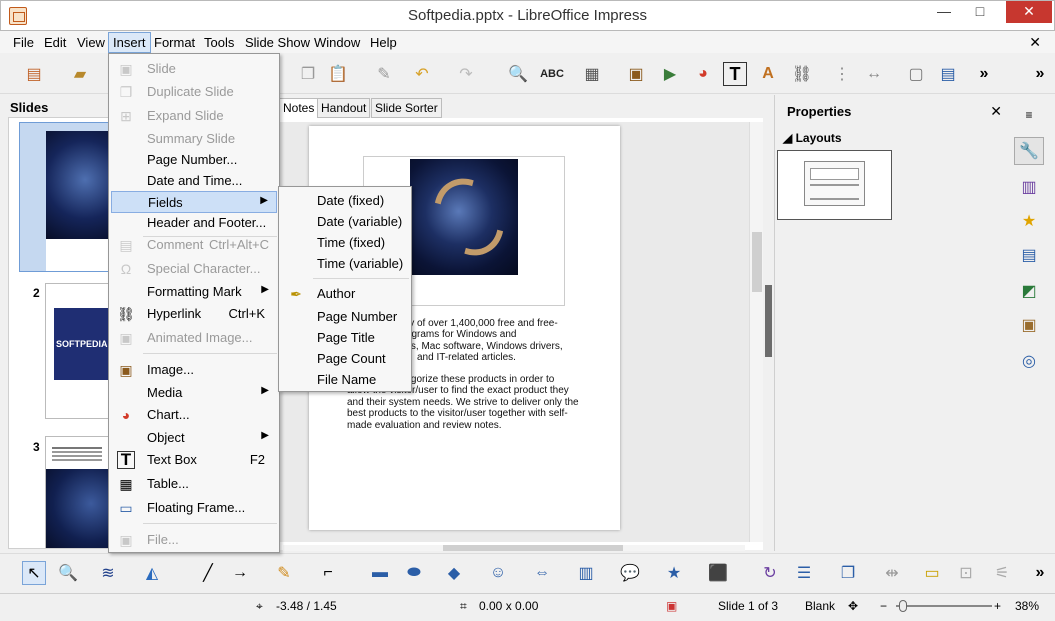 This screenshot has height=621, width=1055. I want to click on tab-slide-sorter: Slide Sorter, so click(406, 108).